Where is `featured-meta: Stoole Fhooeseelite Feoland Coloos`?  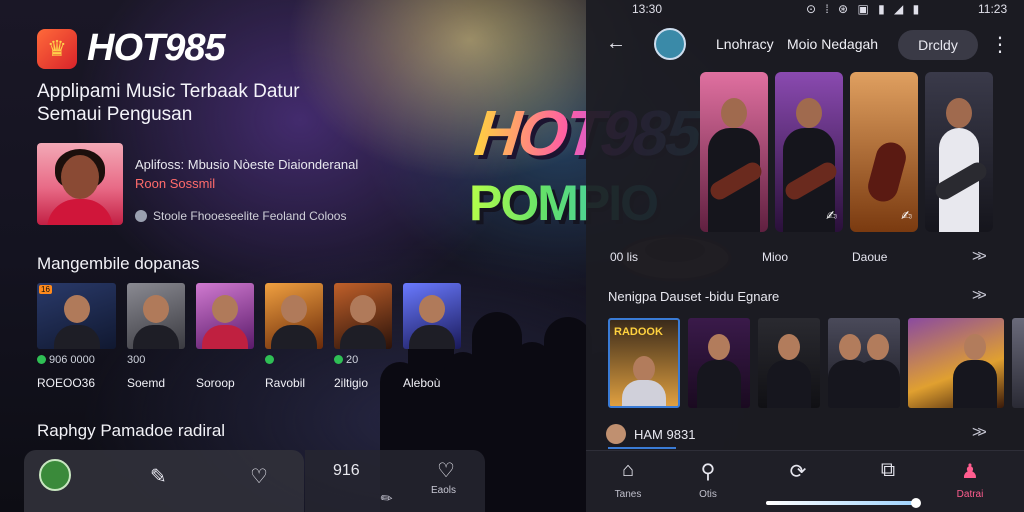 featured-meta: Stoole Fhooeseelite Feoland Coloos is located at coordinates (240, 216).